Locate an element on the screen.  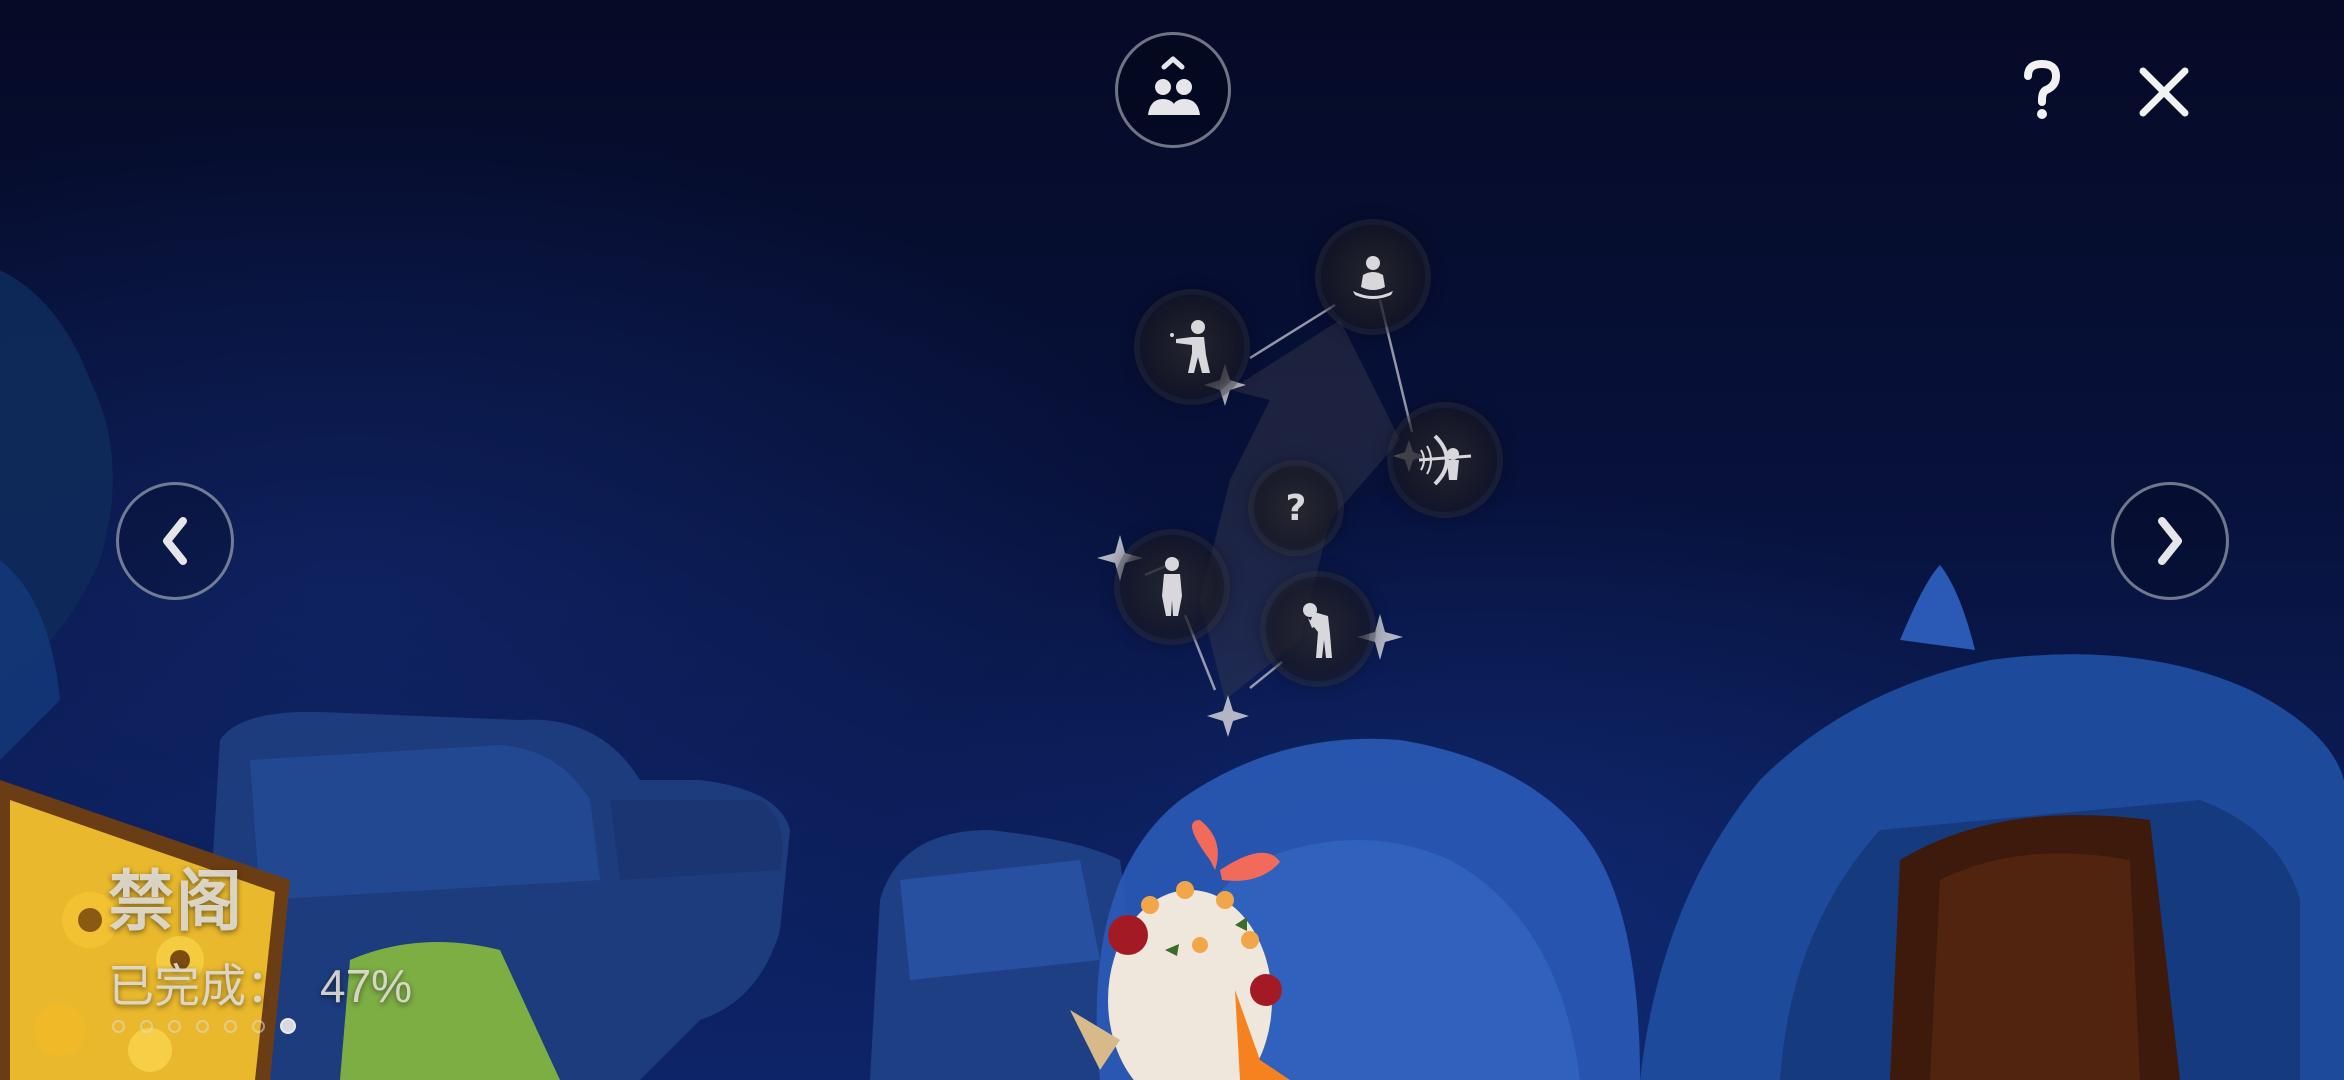
bow-icon is located at coordinates (1445, 460).